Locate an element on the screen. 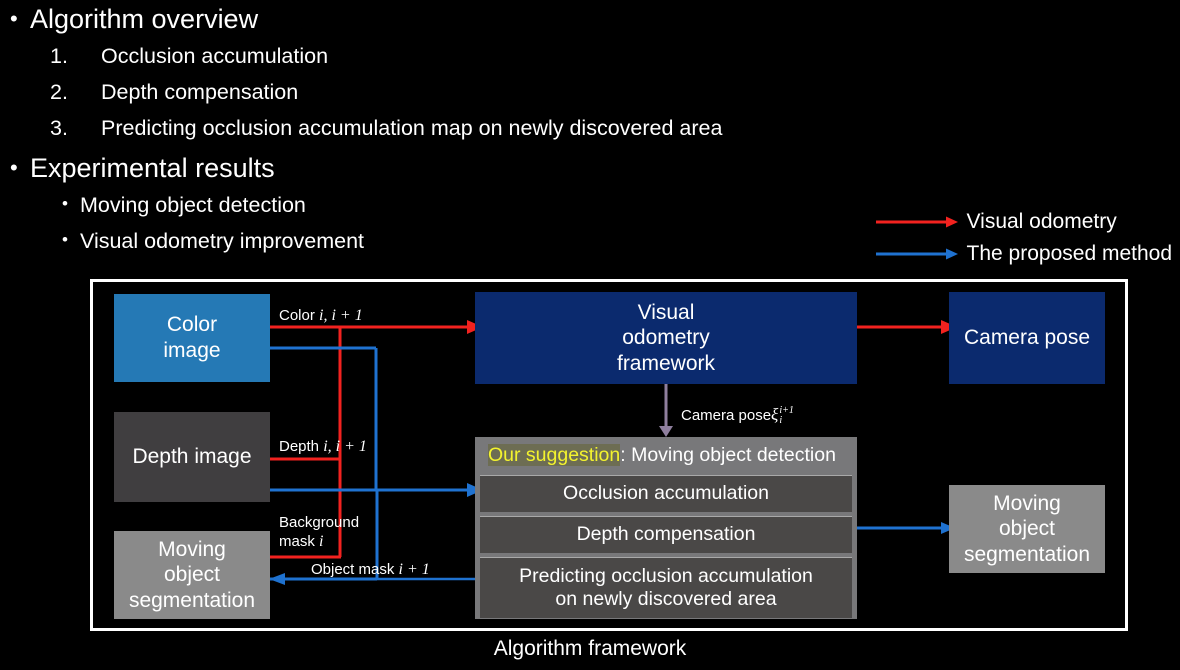 The image size is (1180, 670). legend-item-visual-odometry: Visual odometry is located at coordinates (1023, 222).